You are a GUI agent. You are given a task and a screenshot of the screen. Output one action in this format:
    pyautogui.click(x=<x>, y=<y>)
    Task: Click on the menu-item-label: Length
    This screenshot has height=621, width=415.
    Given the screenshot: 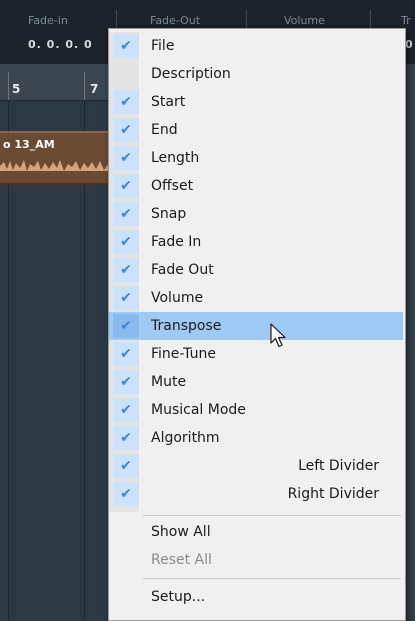 What is the action you would take?
    pyautogui.click(x=175, y=158)
    